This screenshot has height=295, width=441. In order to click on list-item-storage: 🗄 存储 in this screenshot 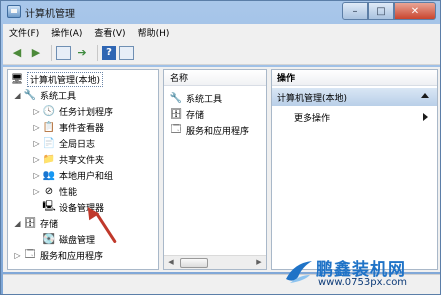, I will do `click(187, 114)`.